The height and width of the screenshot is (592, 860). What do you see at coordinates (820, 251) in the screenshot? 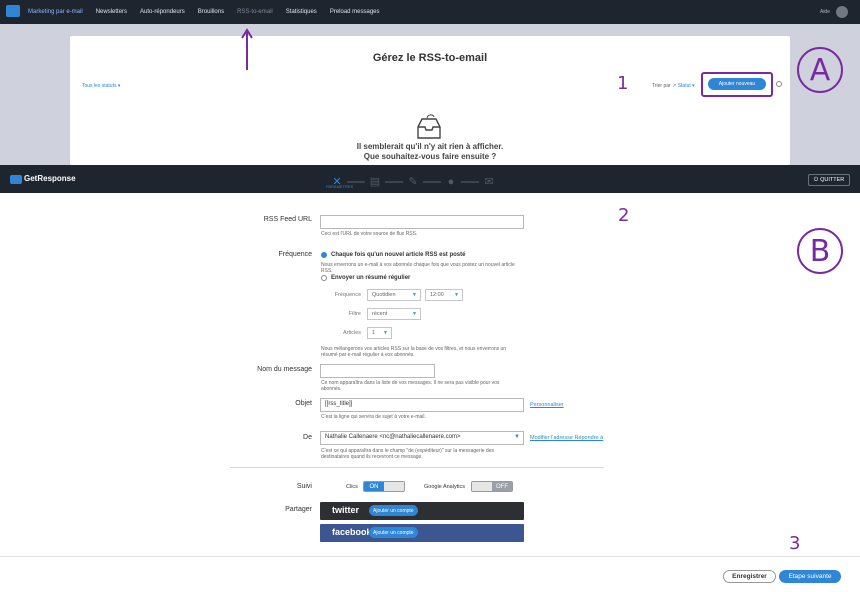
I see `annotation-b: B` at bounding box center [820, 251].